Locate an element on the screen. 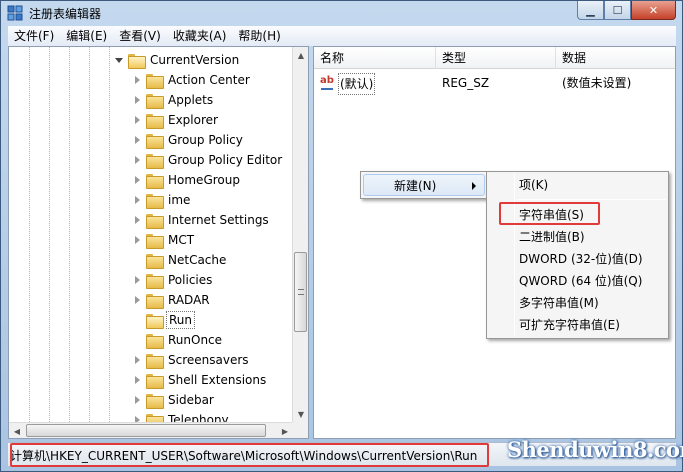  menu-favorites: 收藏夹(A) is located at coordinates (200, 36).